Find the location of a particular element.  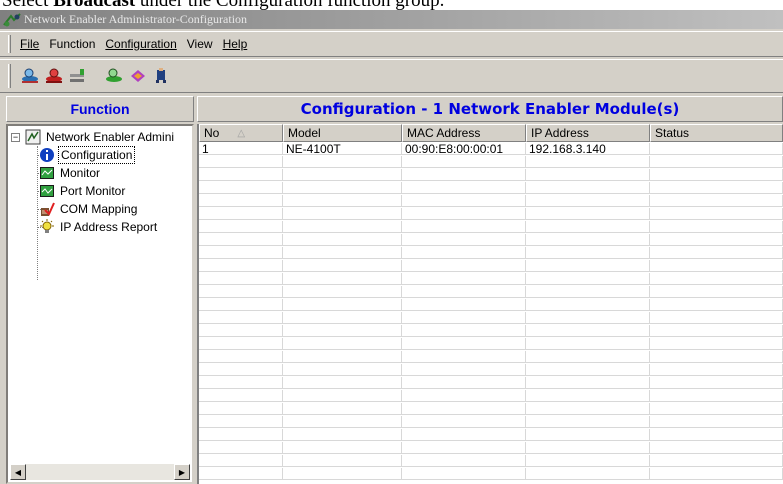

tree-item-ip-address-report: IP Address Report is located at coordinates (99, 227).